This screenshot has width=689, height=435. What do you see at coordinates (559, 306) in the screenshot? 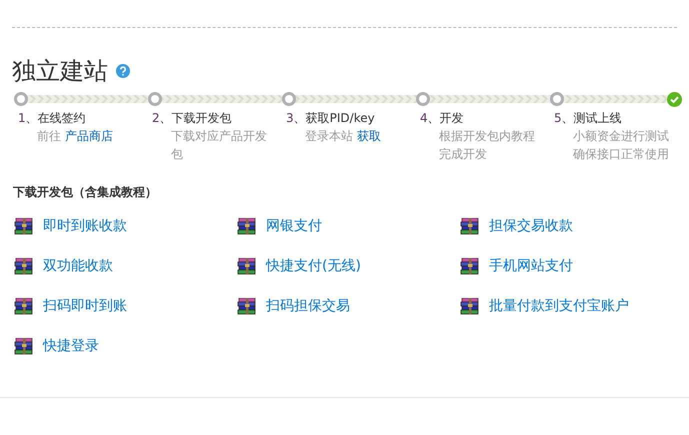
I see `download-link: 批量付款到支付宝账户` at bounding box center [559, 306].